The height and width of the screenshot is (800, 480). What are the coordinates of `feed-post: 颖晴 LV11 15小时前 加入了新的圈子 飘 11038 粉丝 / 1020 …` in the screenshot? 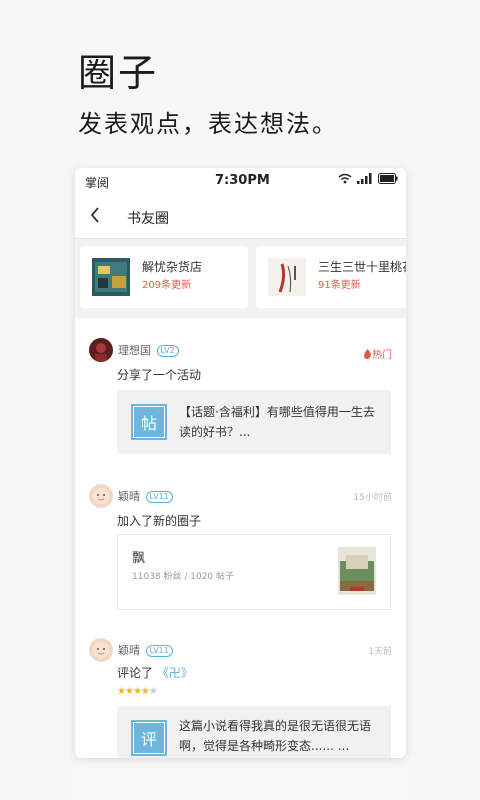 It's located at (240, 543).